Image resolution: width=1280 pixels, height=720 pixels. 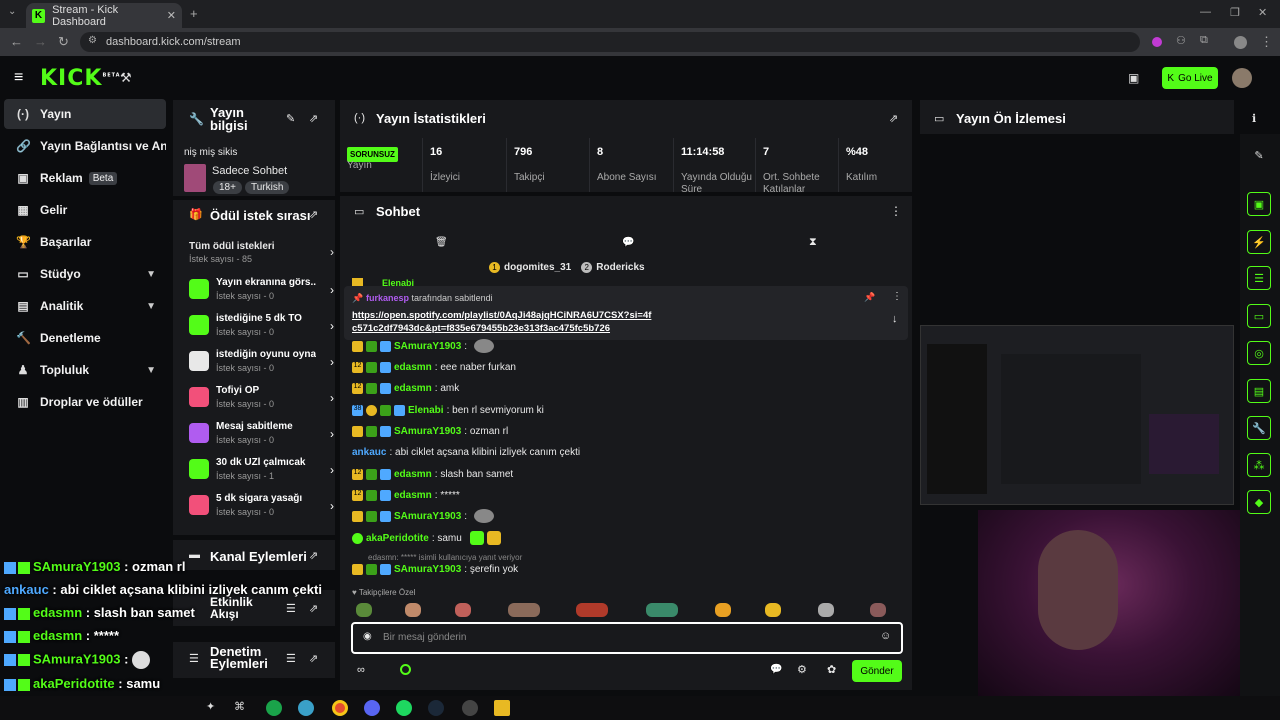 What do you see at coordinates (448, 410) in the screenshot?
I see `chat-message: 38 Elenabi: ben rl sevmiyorum ki` at bounding box center [448, 410].